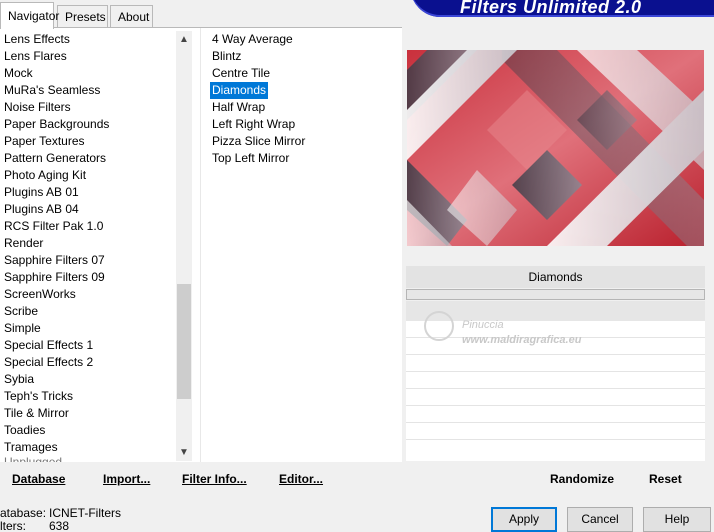 The height and width of the screenshot is (532, 714). I want to click on filter-row: Left Right Wrap, so click(302, 124).